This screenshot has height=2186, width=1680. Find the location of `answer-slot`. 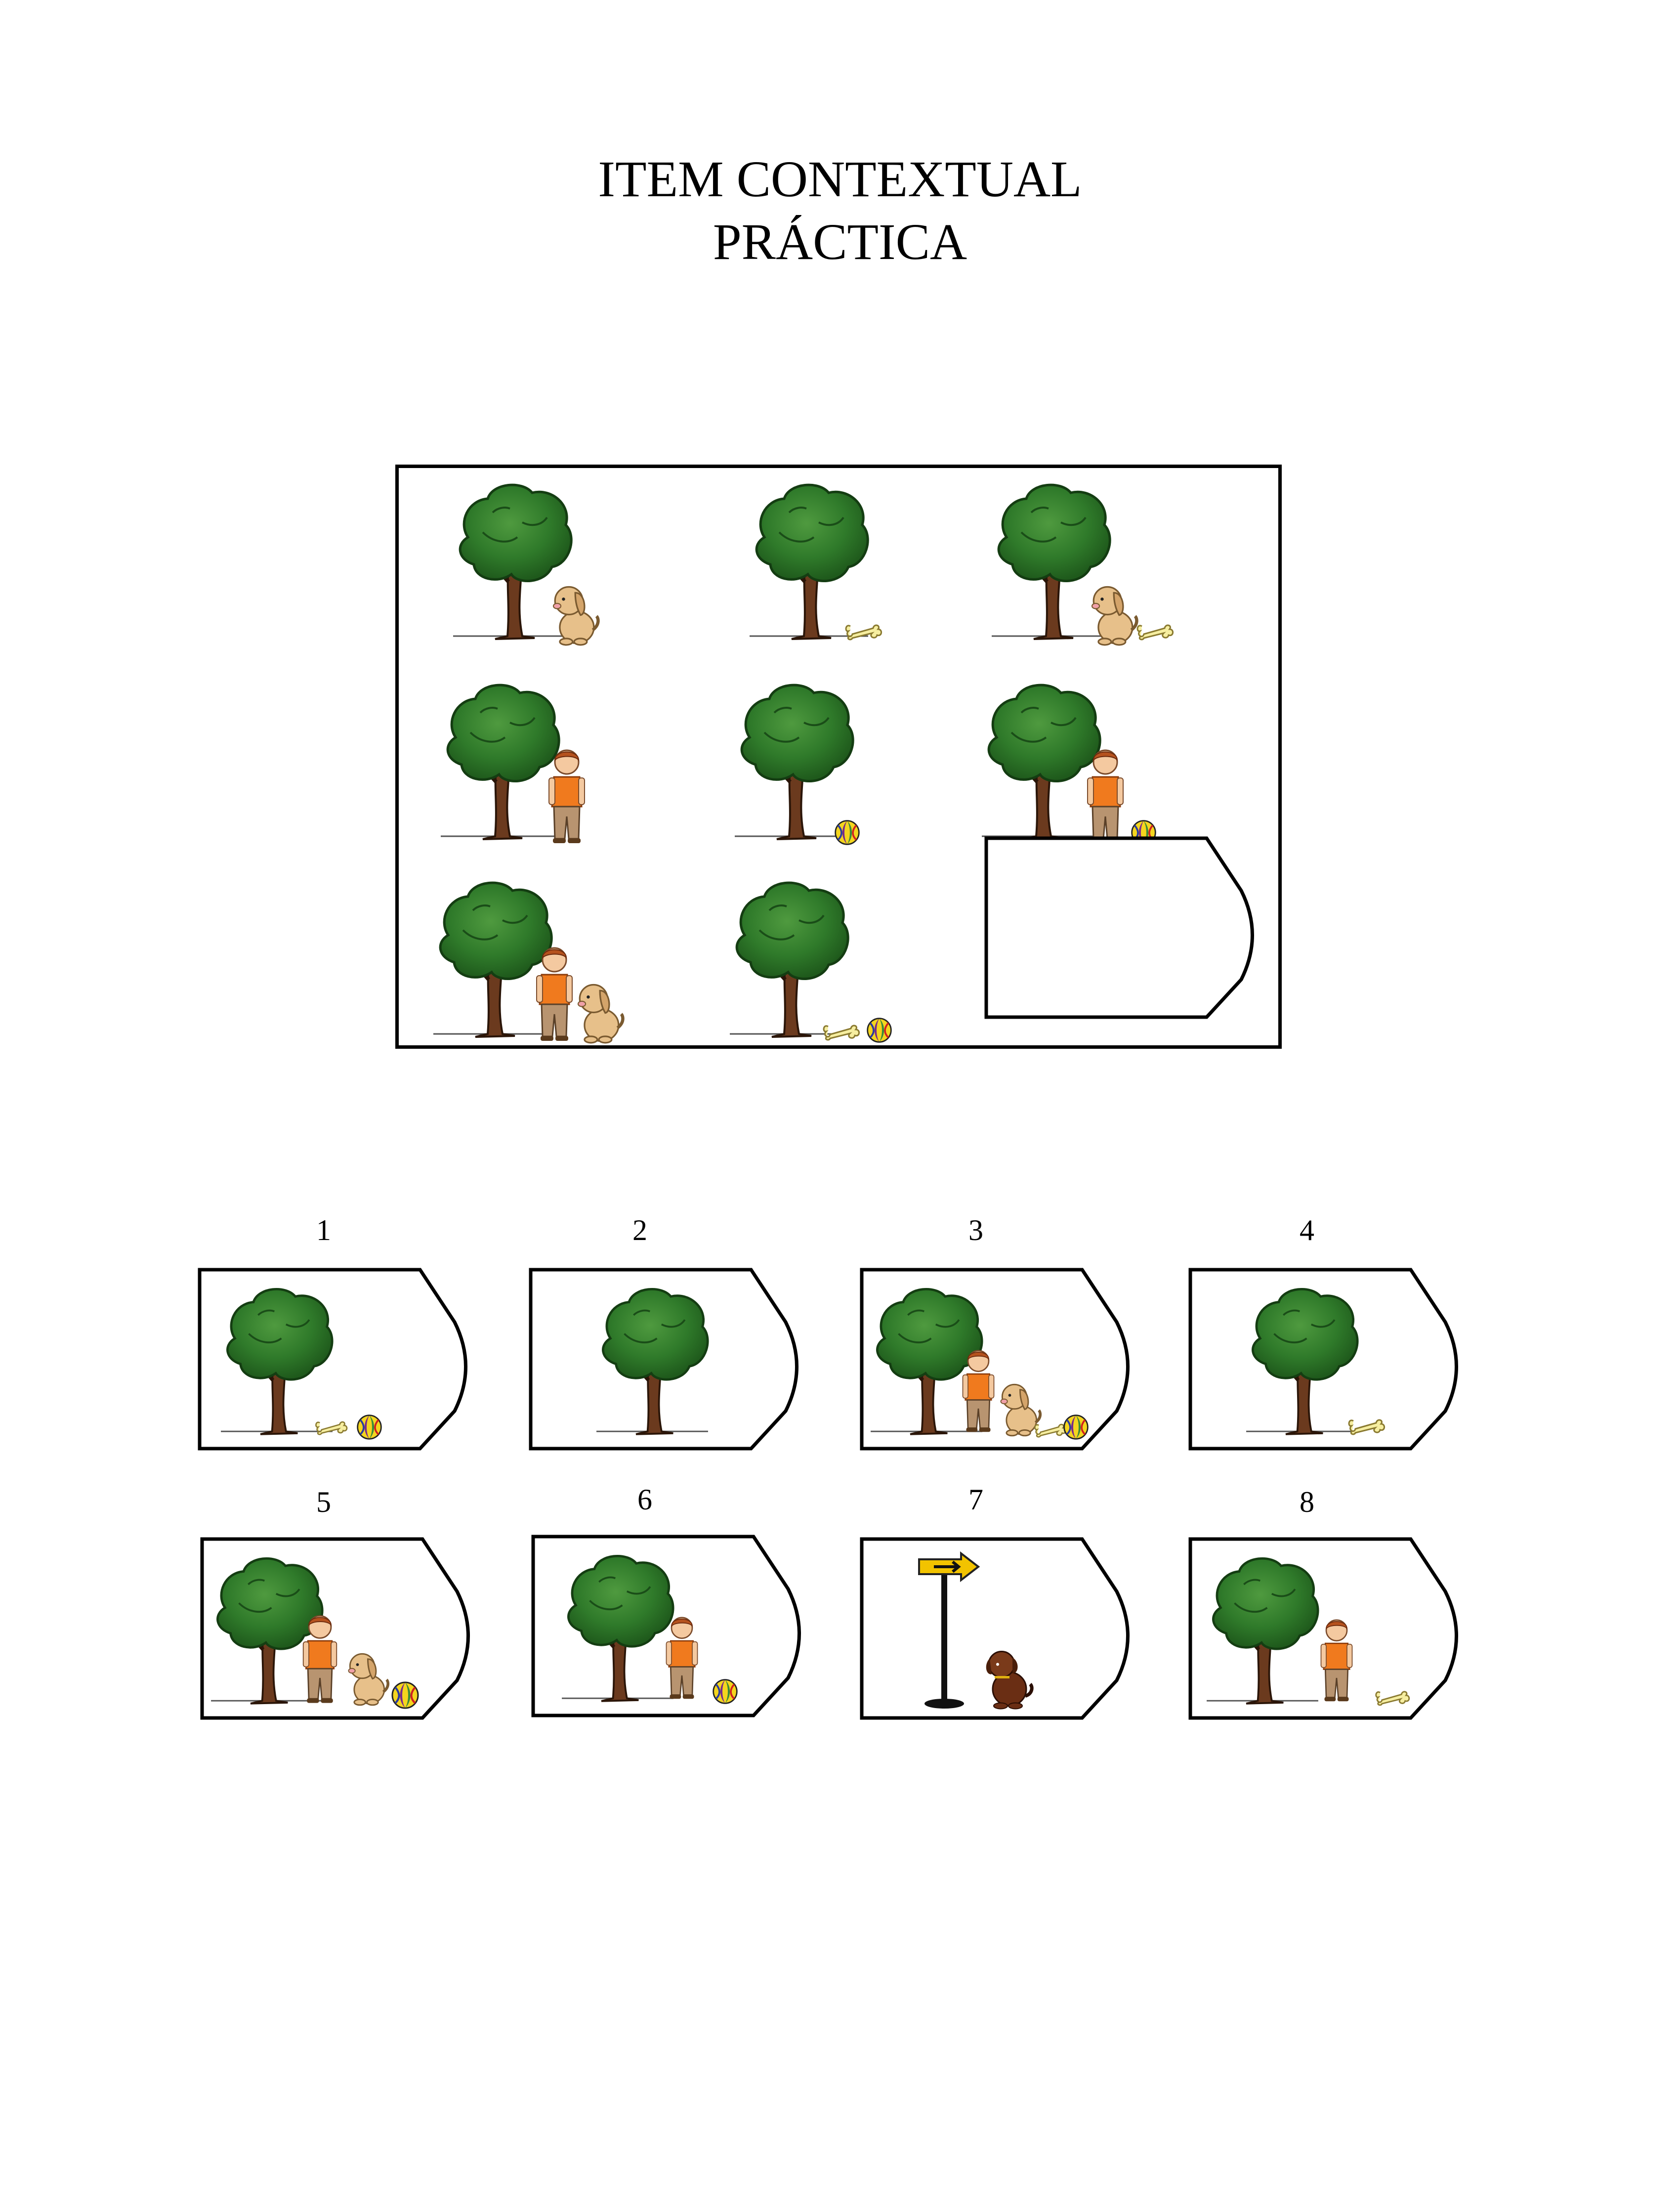

answer-slot is located at coordinates (1122, 929).